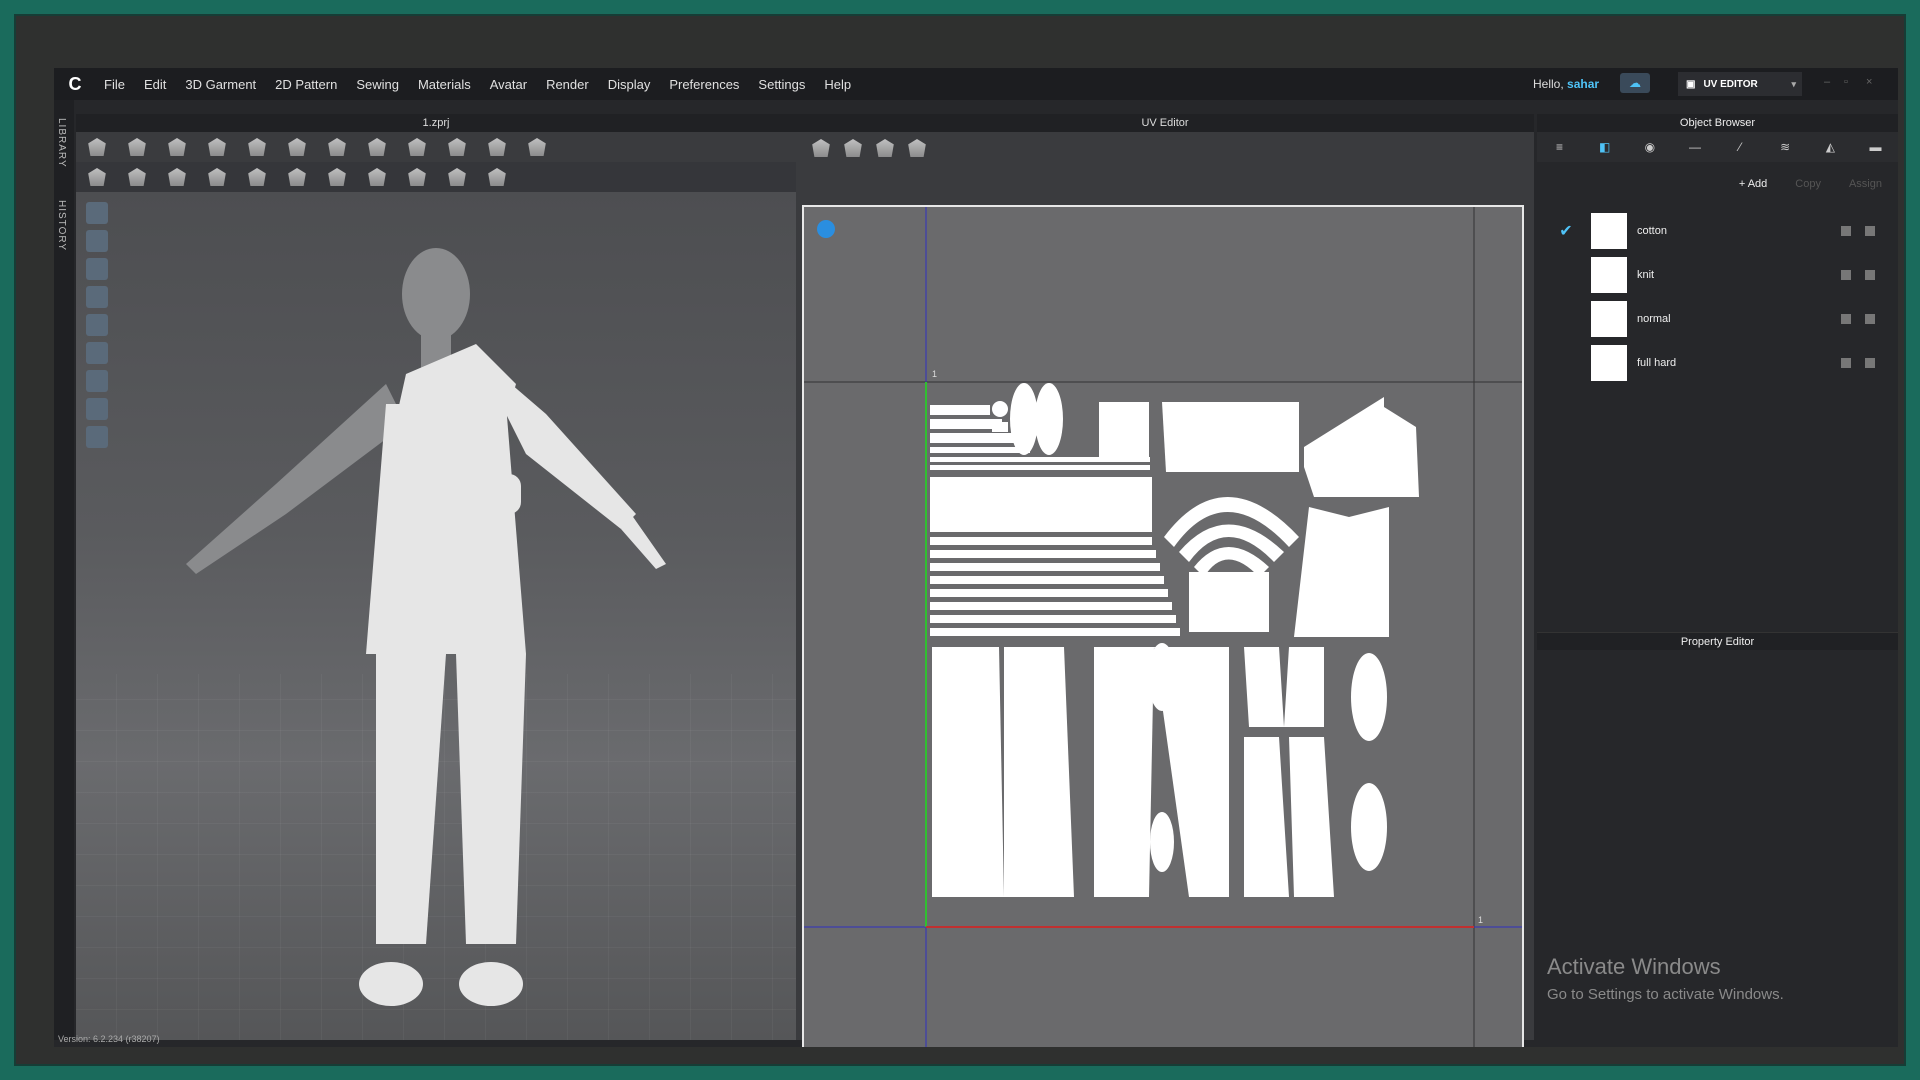 This screenshot has height=1080, width=1920. What do you see at coordinates (1605, 147) in the screenshot?
I see `fabric-icon: ◧` at bounding box center [1605, 147].